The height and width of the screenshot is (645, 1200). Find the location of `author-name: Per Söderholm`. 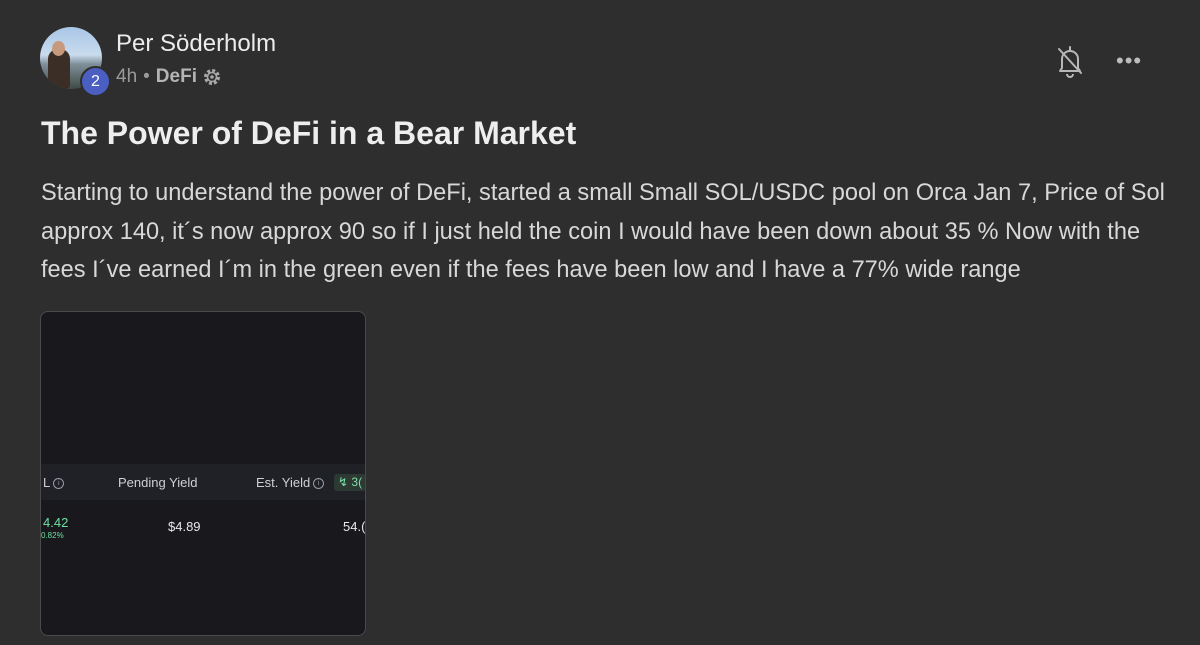

author-name: Per Söderholm is located at coordinates (196, 44).